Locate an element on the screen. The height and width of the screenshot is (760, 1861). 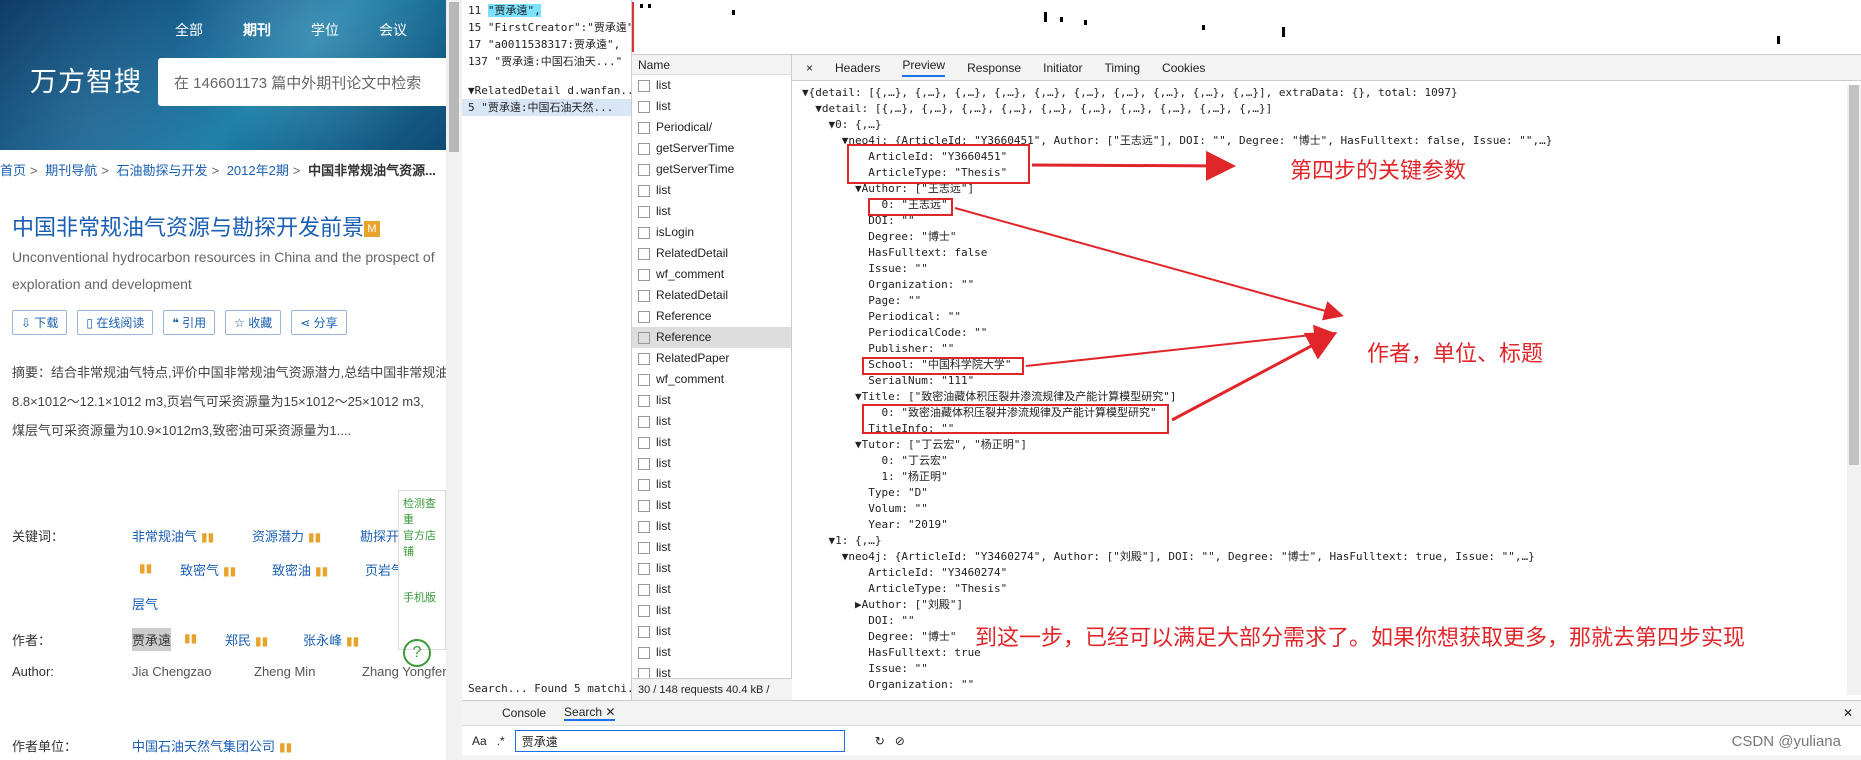
search-bar: Aa .* 贾承遠 ↻ ⊘ is located at coordinates (1161, 740).